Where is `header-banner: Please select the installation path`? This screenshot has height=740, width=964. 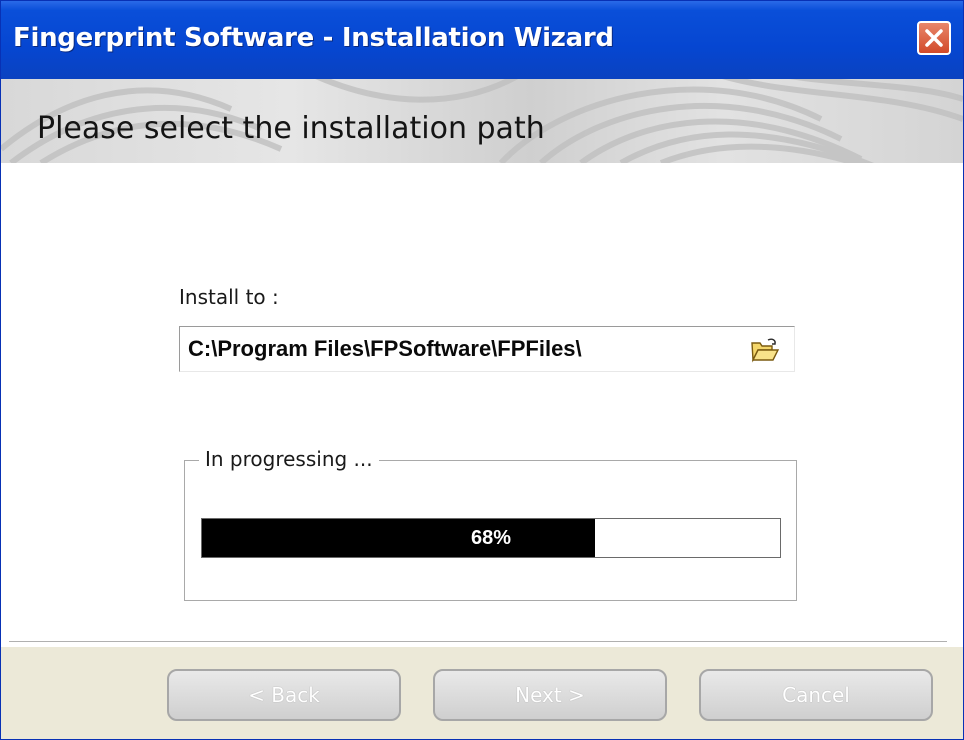
header-banner: Please select the installation path is located at coordinates (482, 121).